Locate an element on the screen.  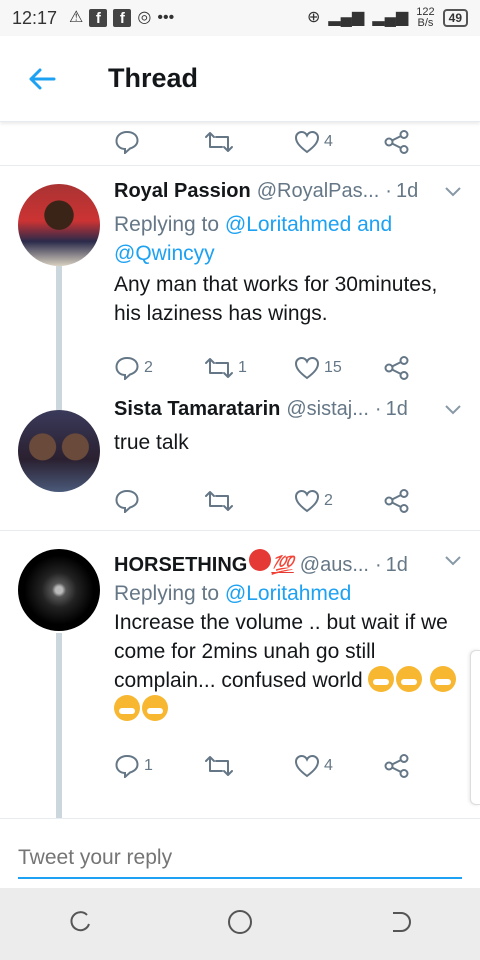
tweet-text: true talk is located at coordinates (151, 442).